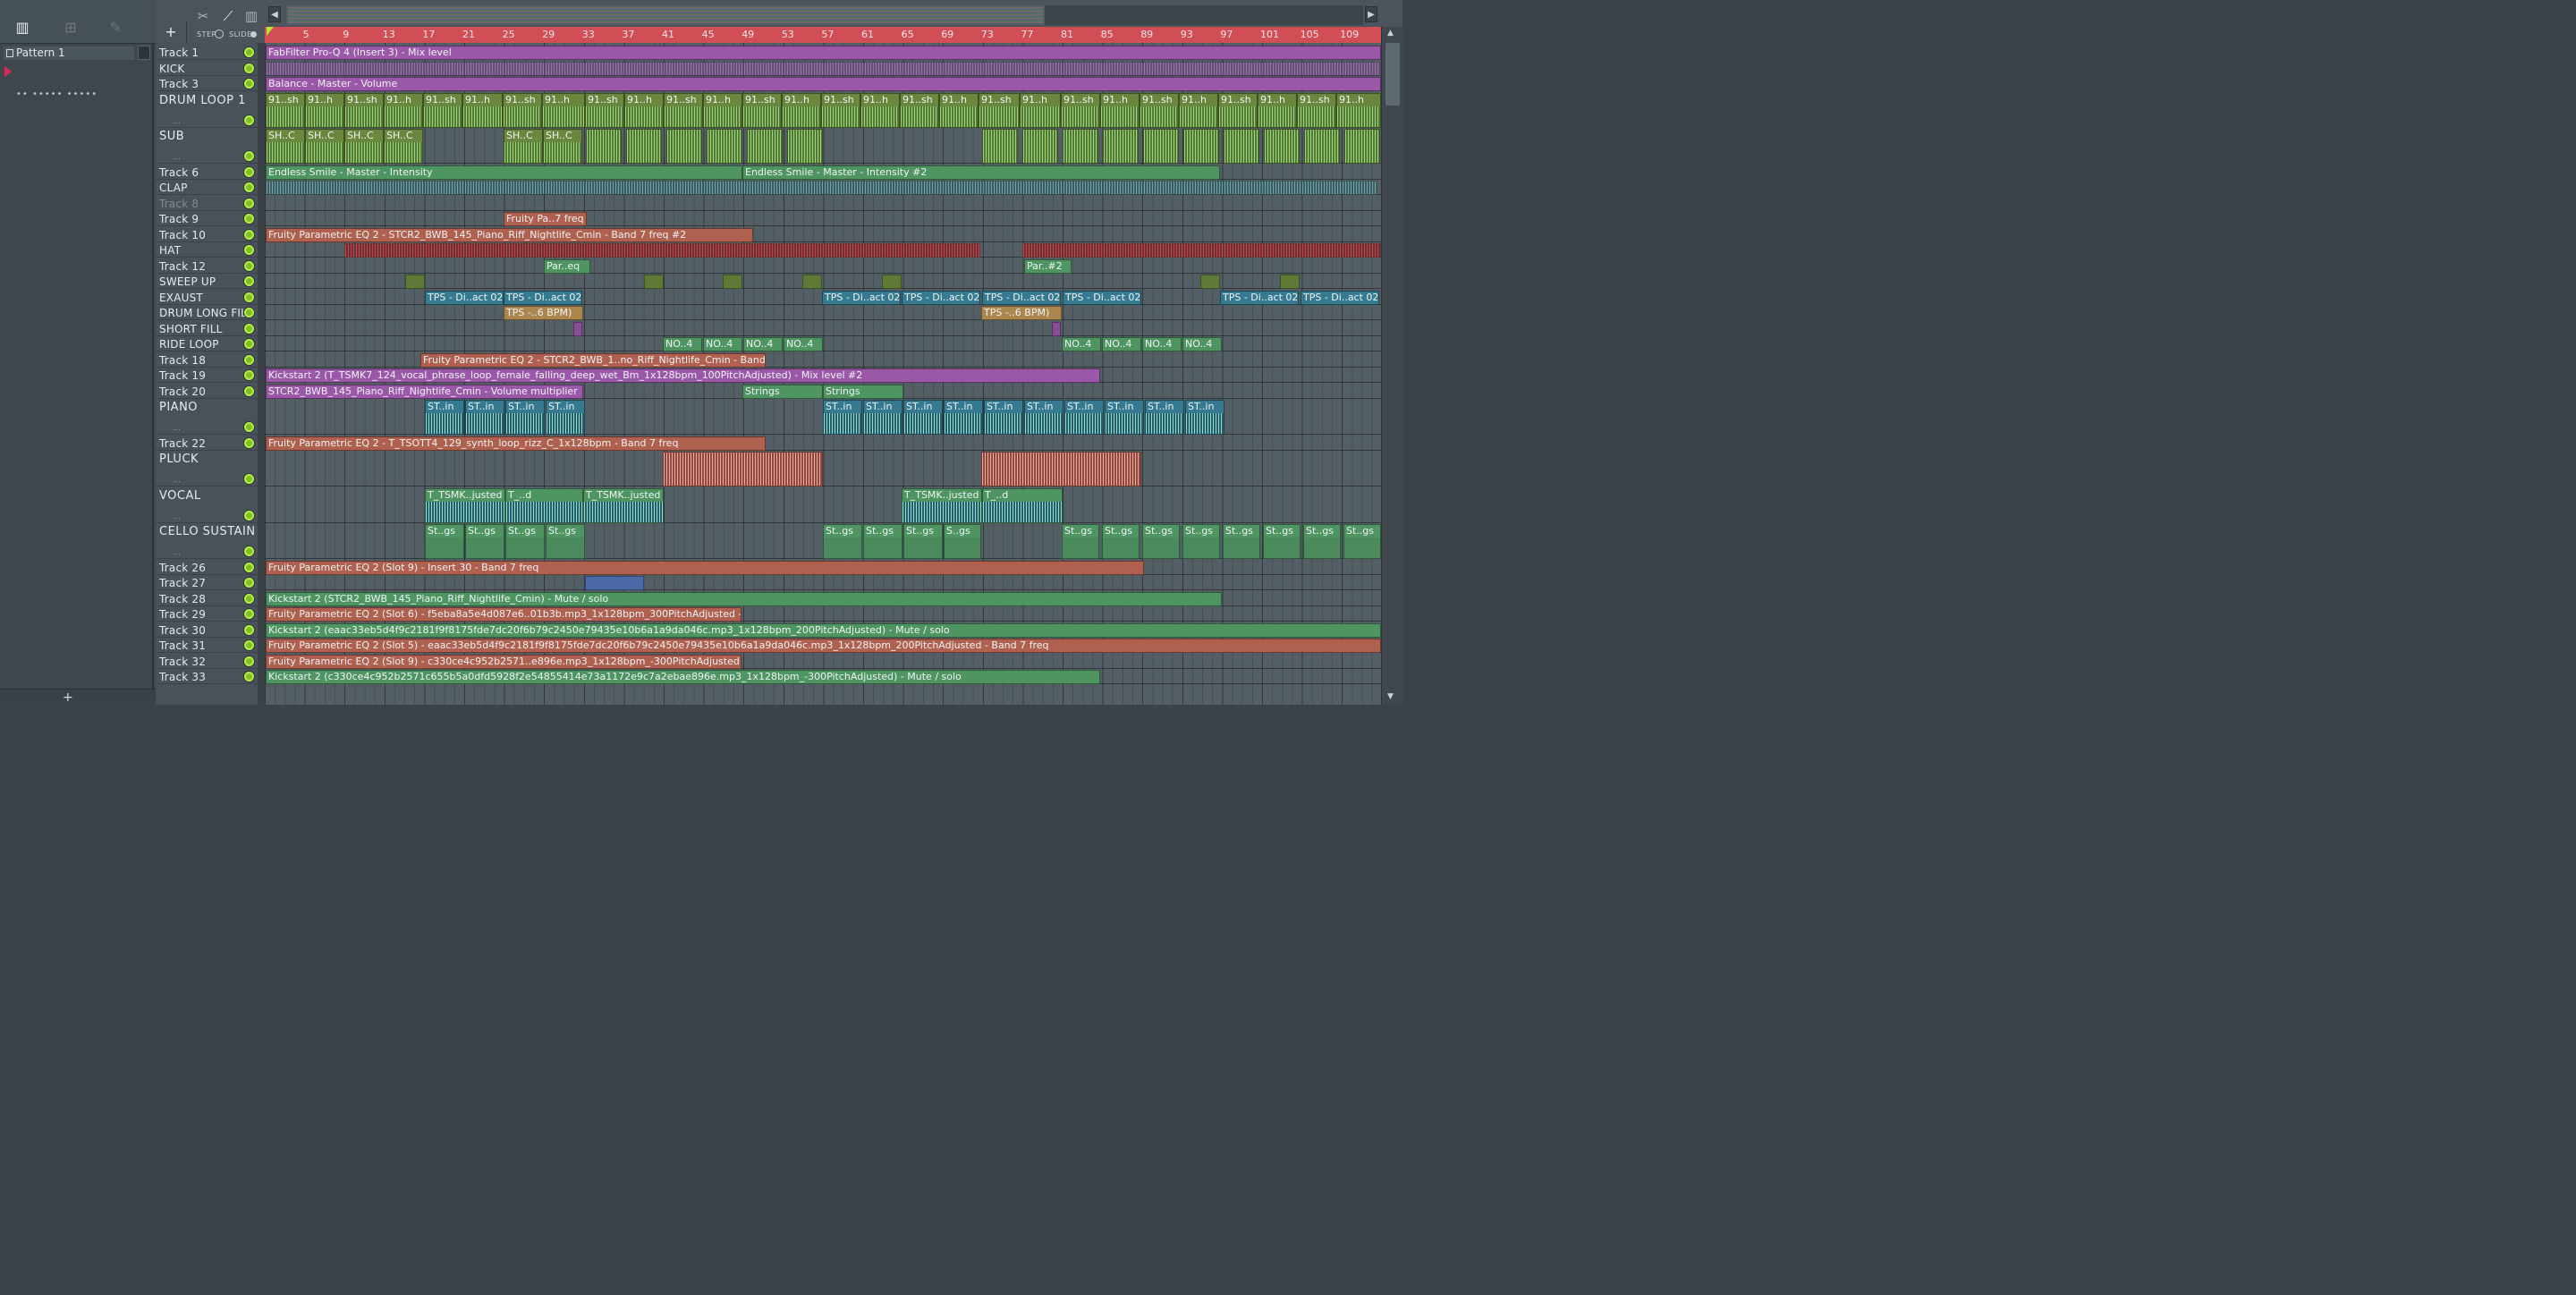  What do you see at coordinates (209, 172) in the screenshot?
I see `track-header: Track 6` at bounding box center [209, 172].